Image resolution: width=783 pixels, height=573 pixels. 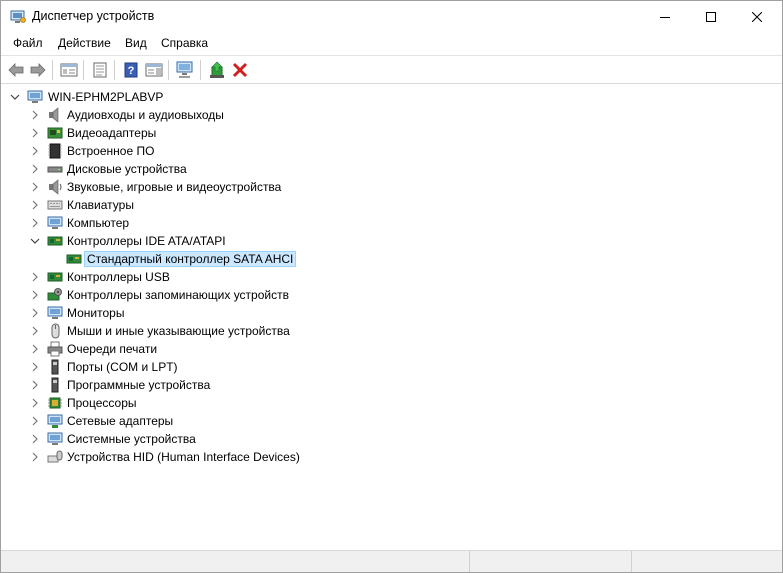 I want to click on tree-category-label: Процессоры, so click(x=102, y=403).